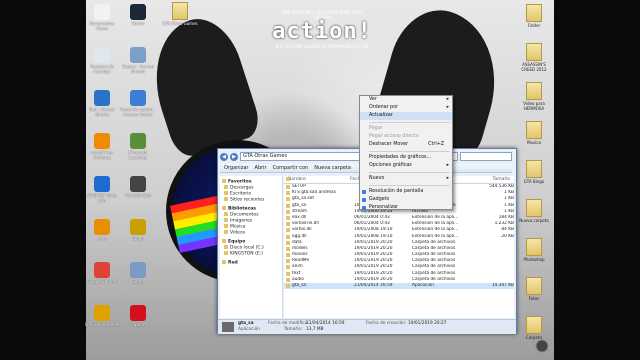 The width and height of the screenshot is (640, 360). What do you see at coordinates (534, 16) in the screenshot?
I see `desktop-icon: Folder` at bounding box center [534, 16].